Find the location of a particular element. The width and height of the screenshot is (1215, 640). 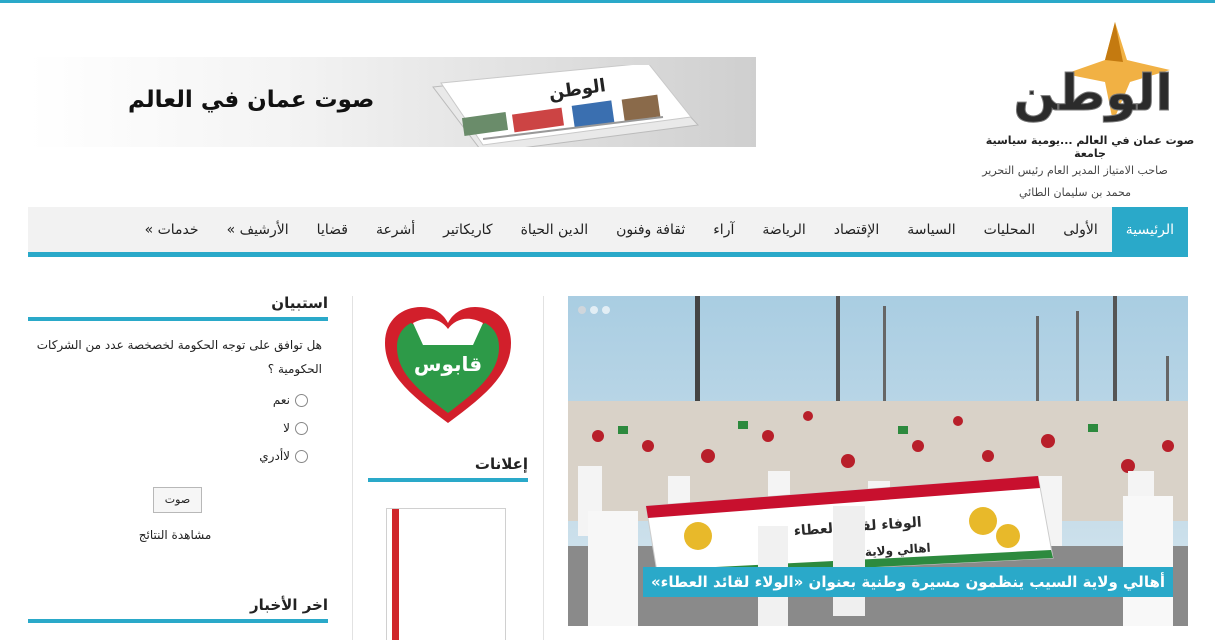

nav-item-sports: الرياضة is located at coordinates (783, 232).